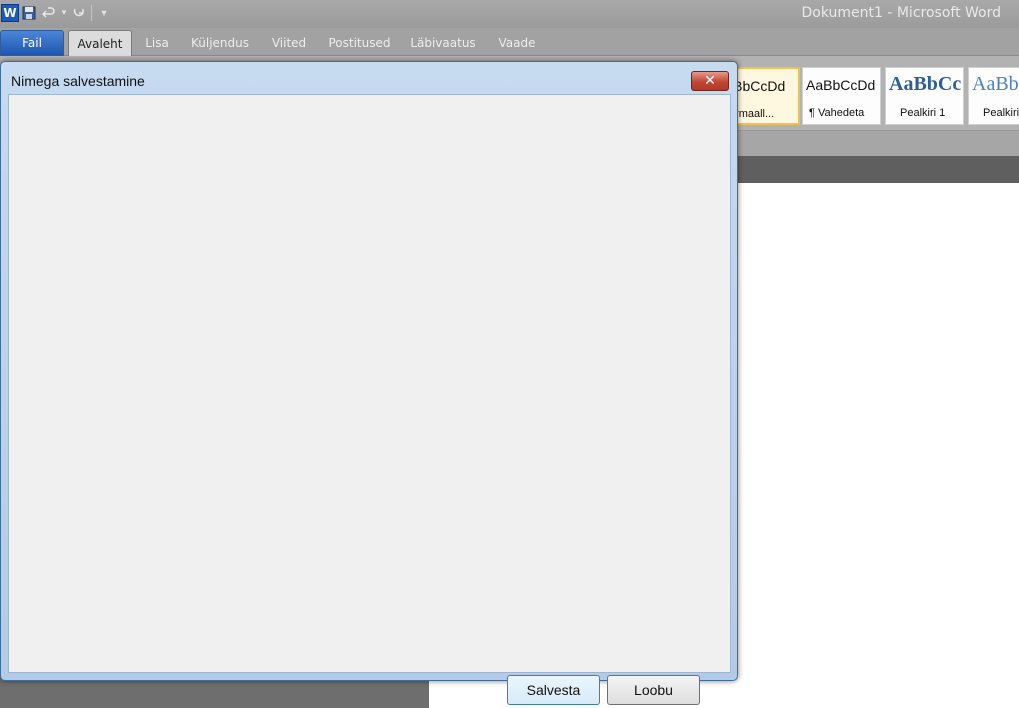  What do you see at coordinates (878, 169) in the screenshot?
I see `ruler-area` at bounding box center [878, 169].